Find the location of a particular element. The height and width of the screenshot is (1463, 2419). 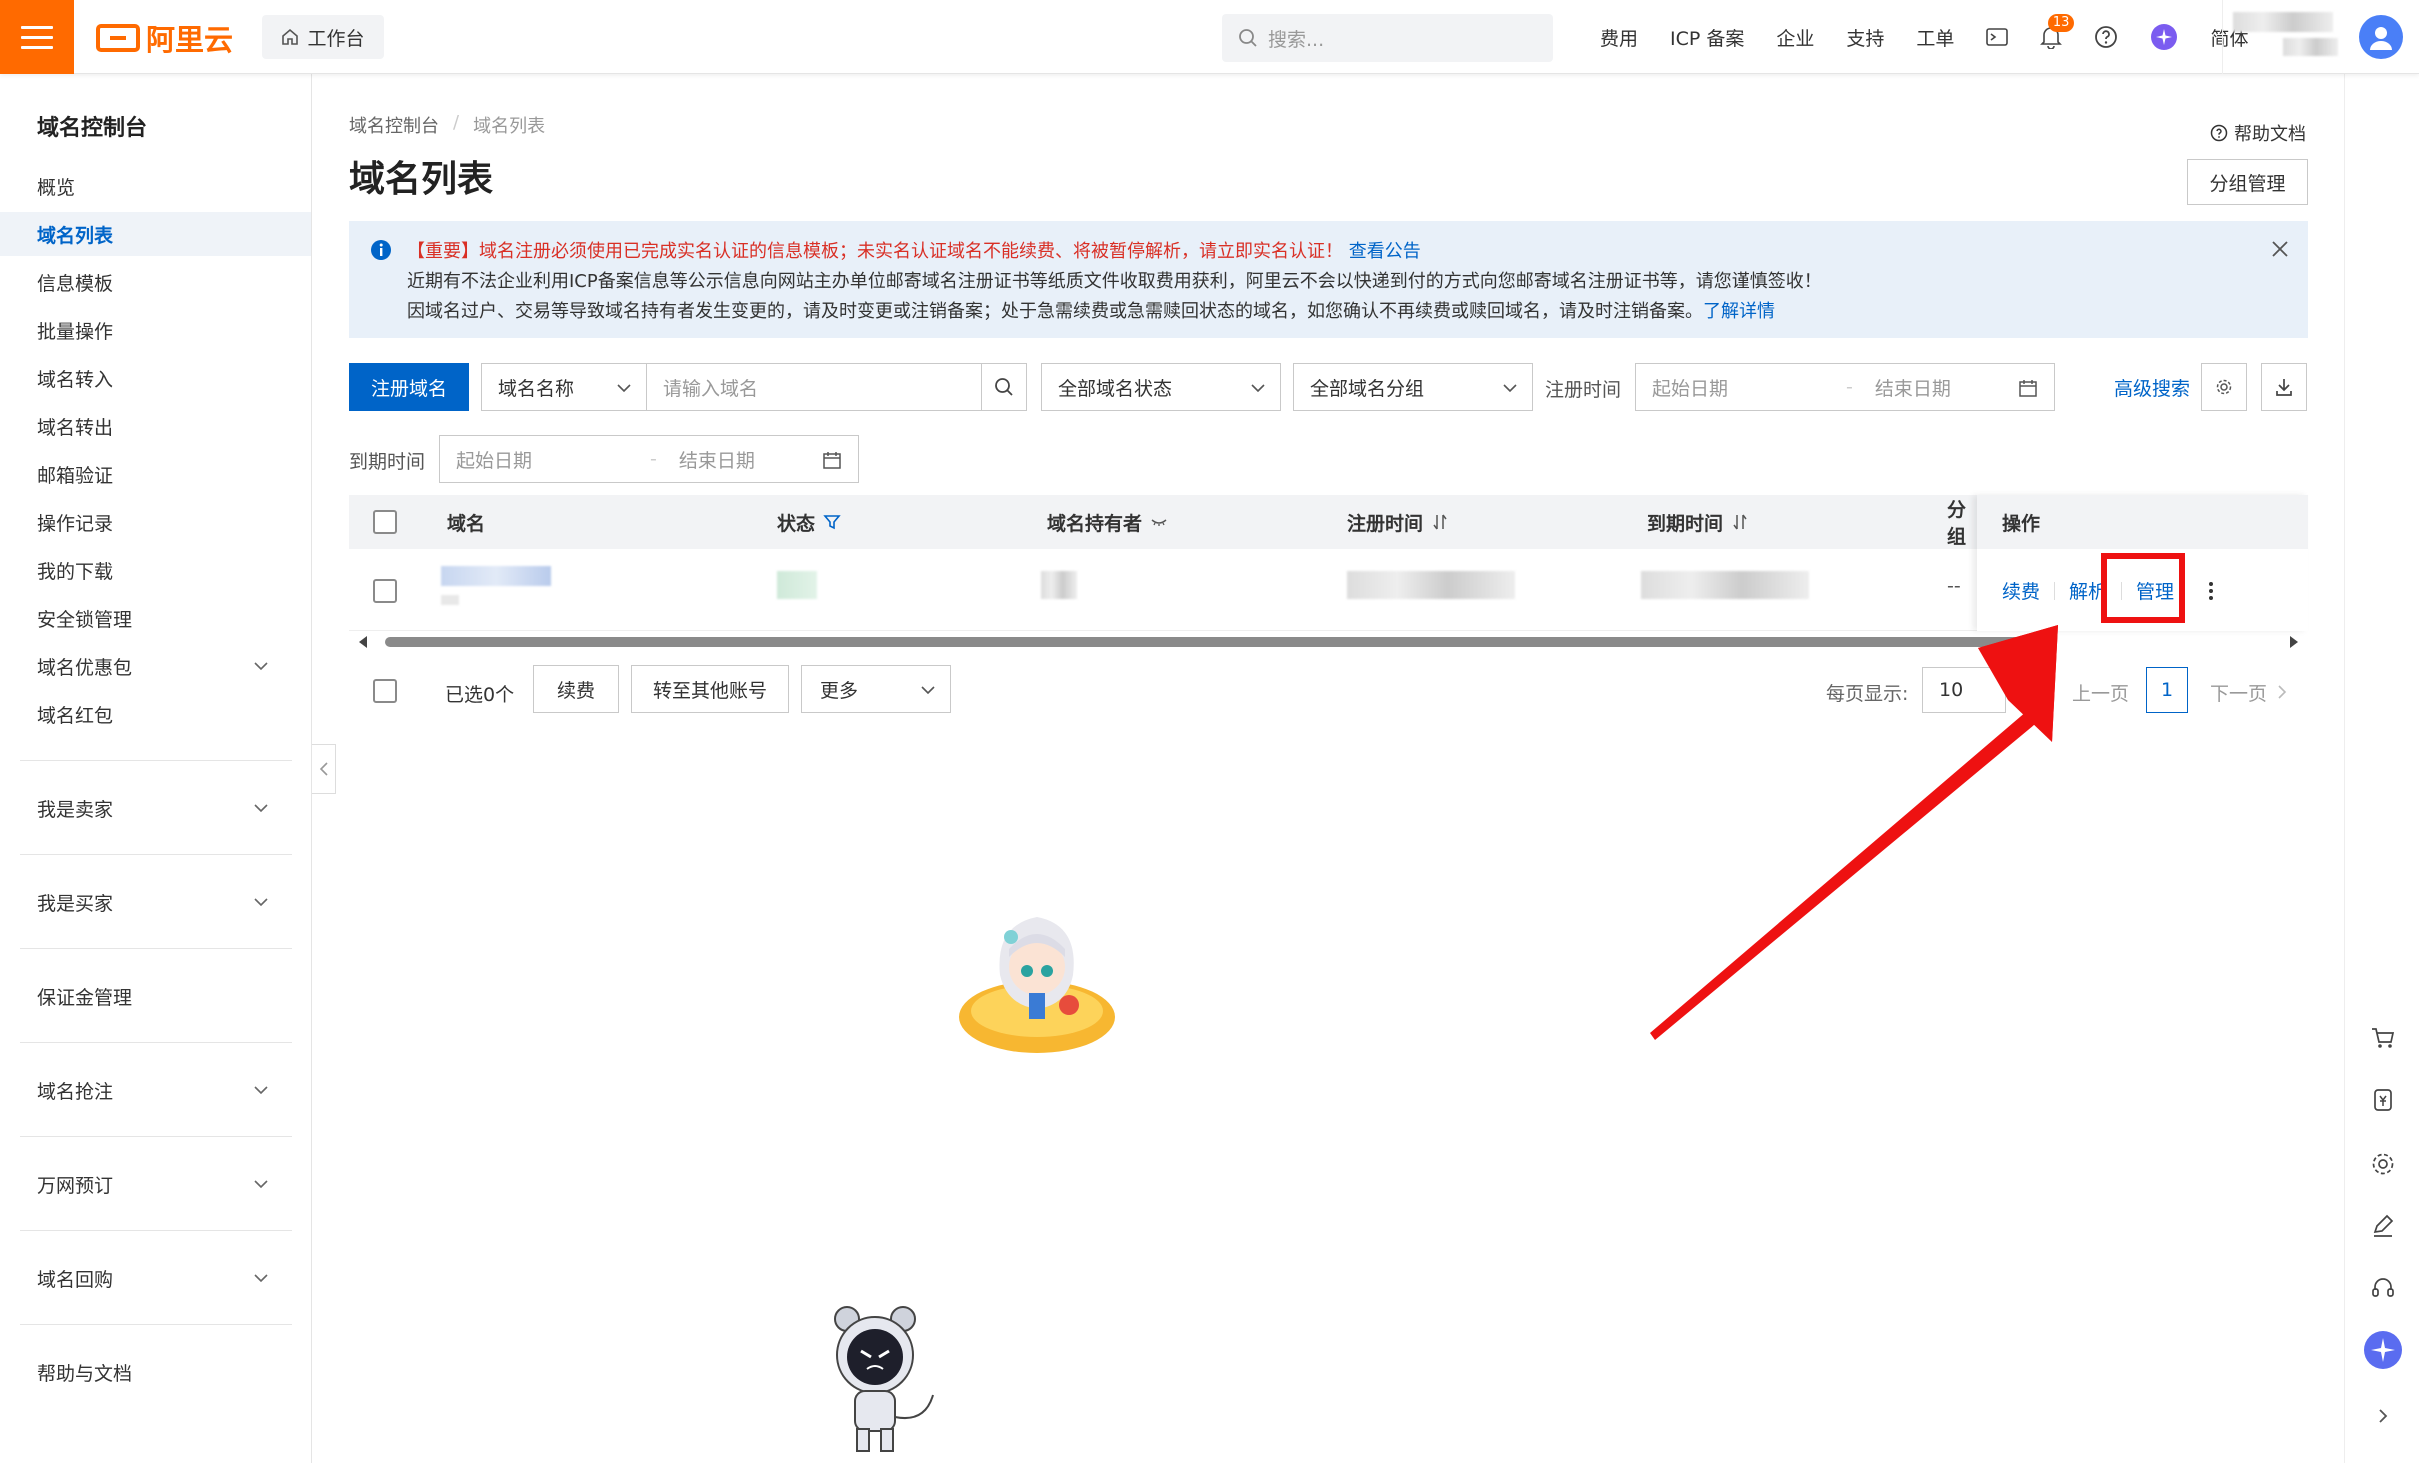

page-number-button: 1 is located at coordinates (2167, 690).